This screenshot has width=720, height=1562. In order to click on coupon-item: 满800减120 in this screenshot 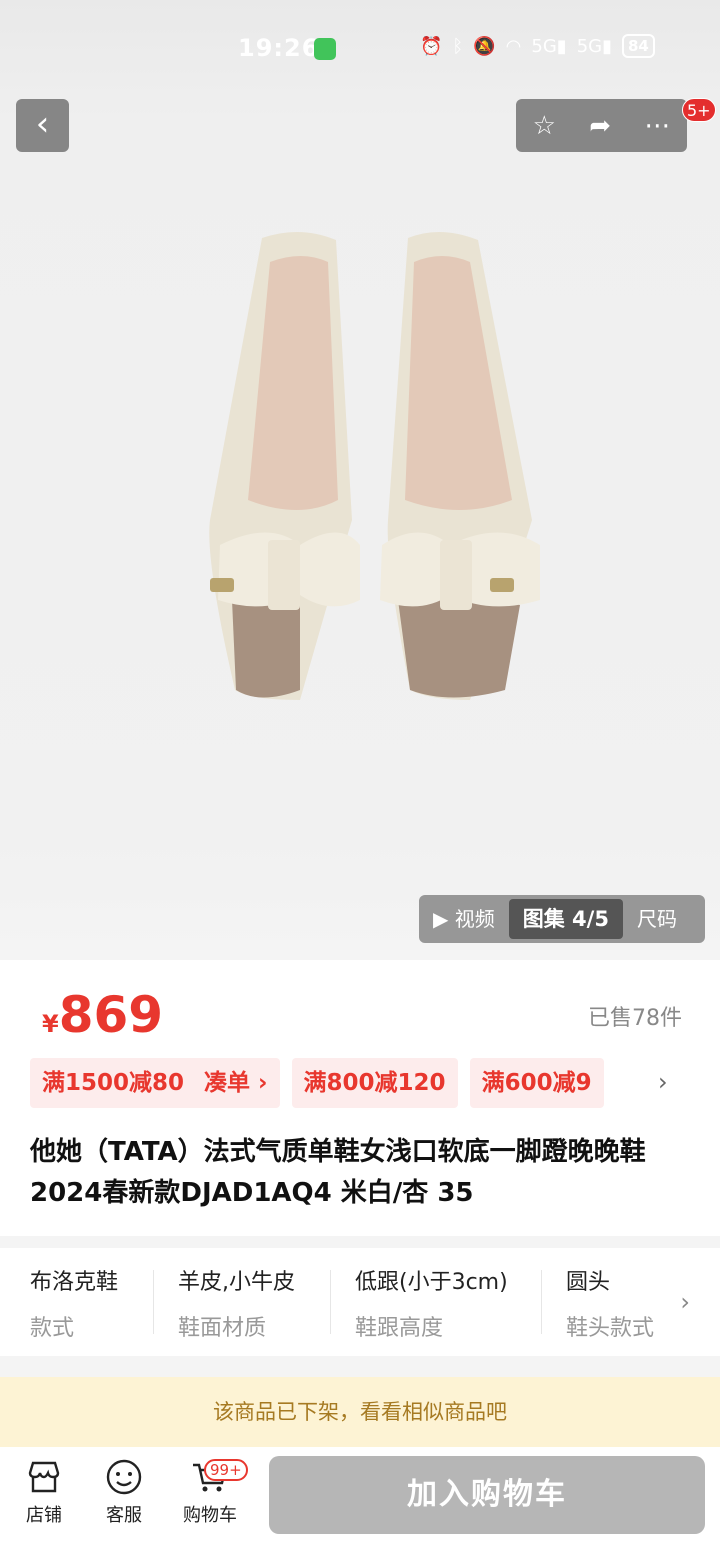, I will do `click(374, 1083)`.